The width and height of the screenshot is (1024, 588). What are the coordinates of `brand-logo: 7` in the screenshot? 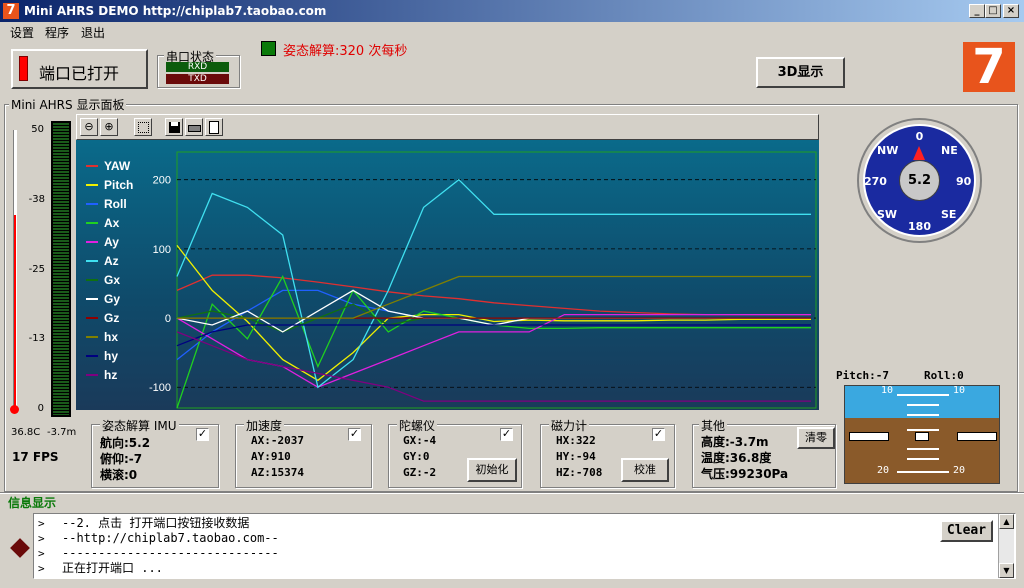 It's located at (989, 67).